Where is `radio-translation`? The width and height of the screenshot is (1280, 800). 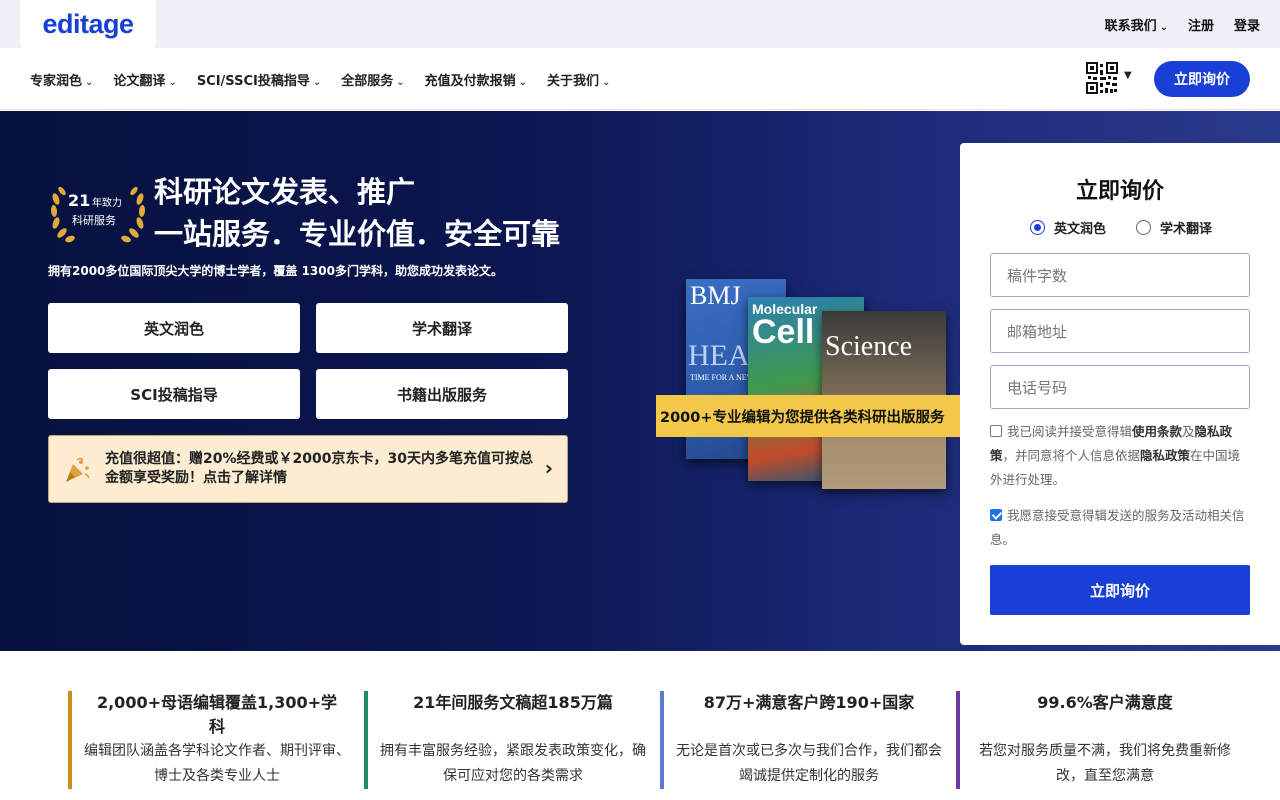
radio-translation is located at coordinates (1144, 227).